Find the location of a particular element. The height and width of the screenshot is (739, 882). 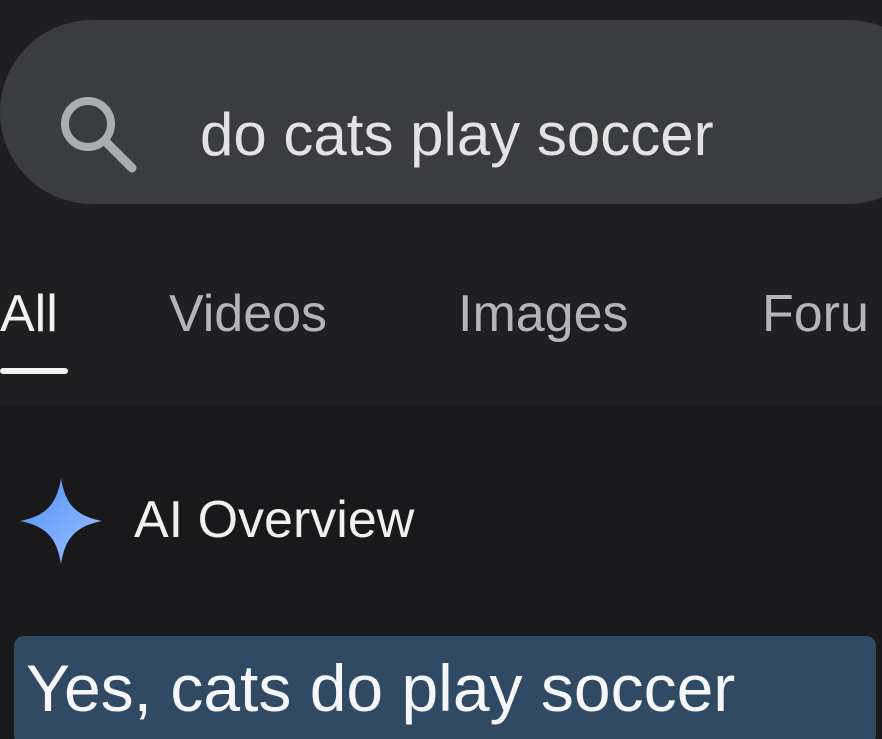

tab-label: All is located at coordinates (29, 314).